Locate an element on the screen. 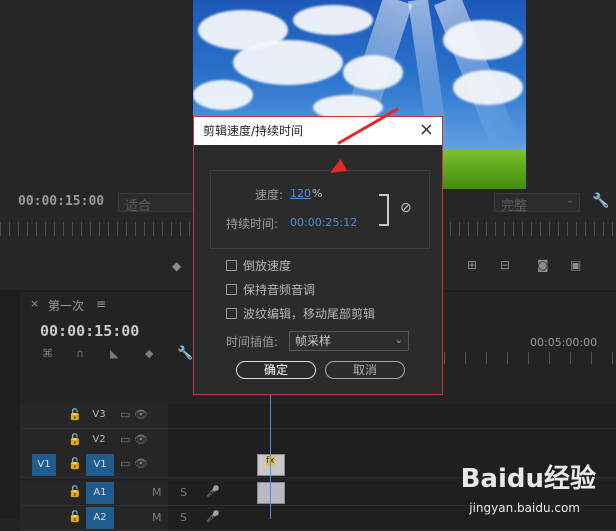  link-bracket is located at coordinates (384, 210).